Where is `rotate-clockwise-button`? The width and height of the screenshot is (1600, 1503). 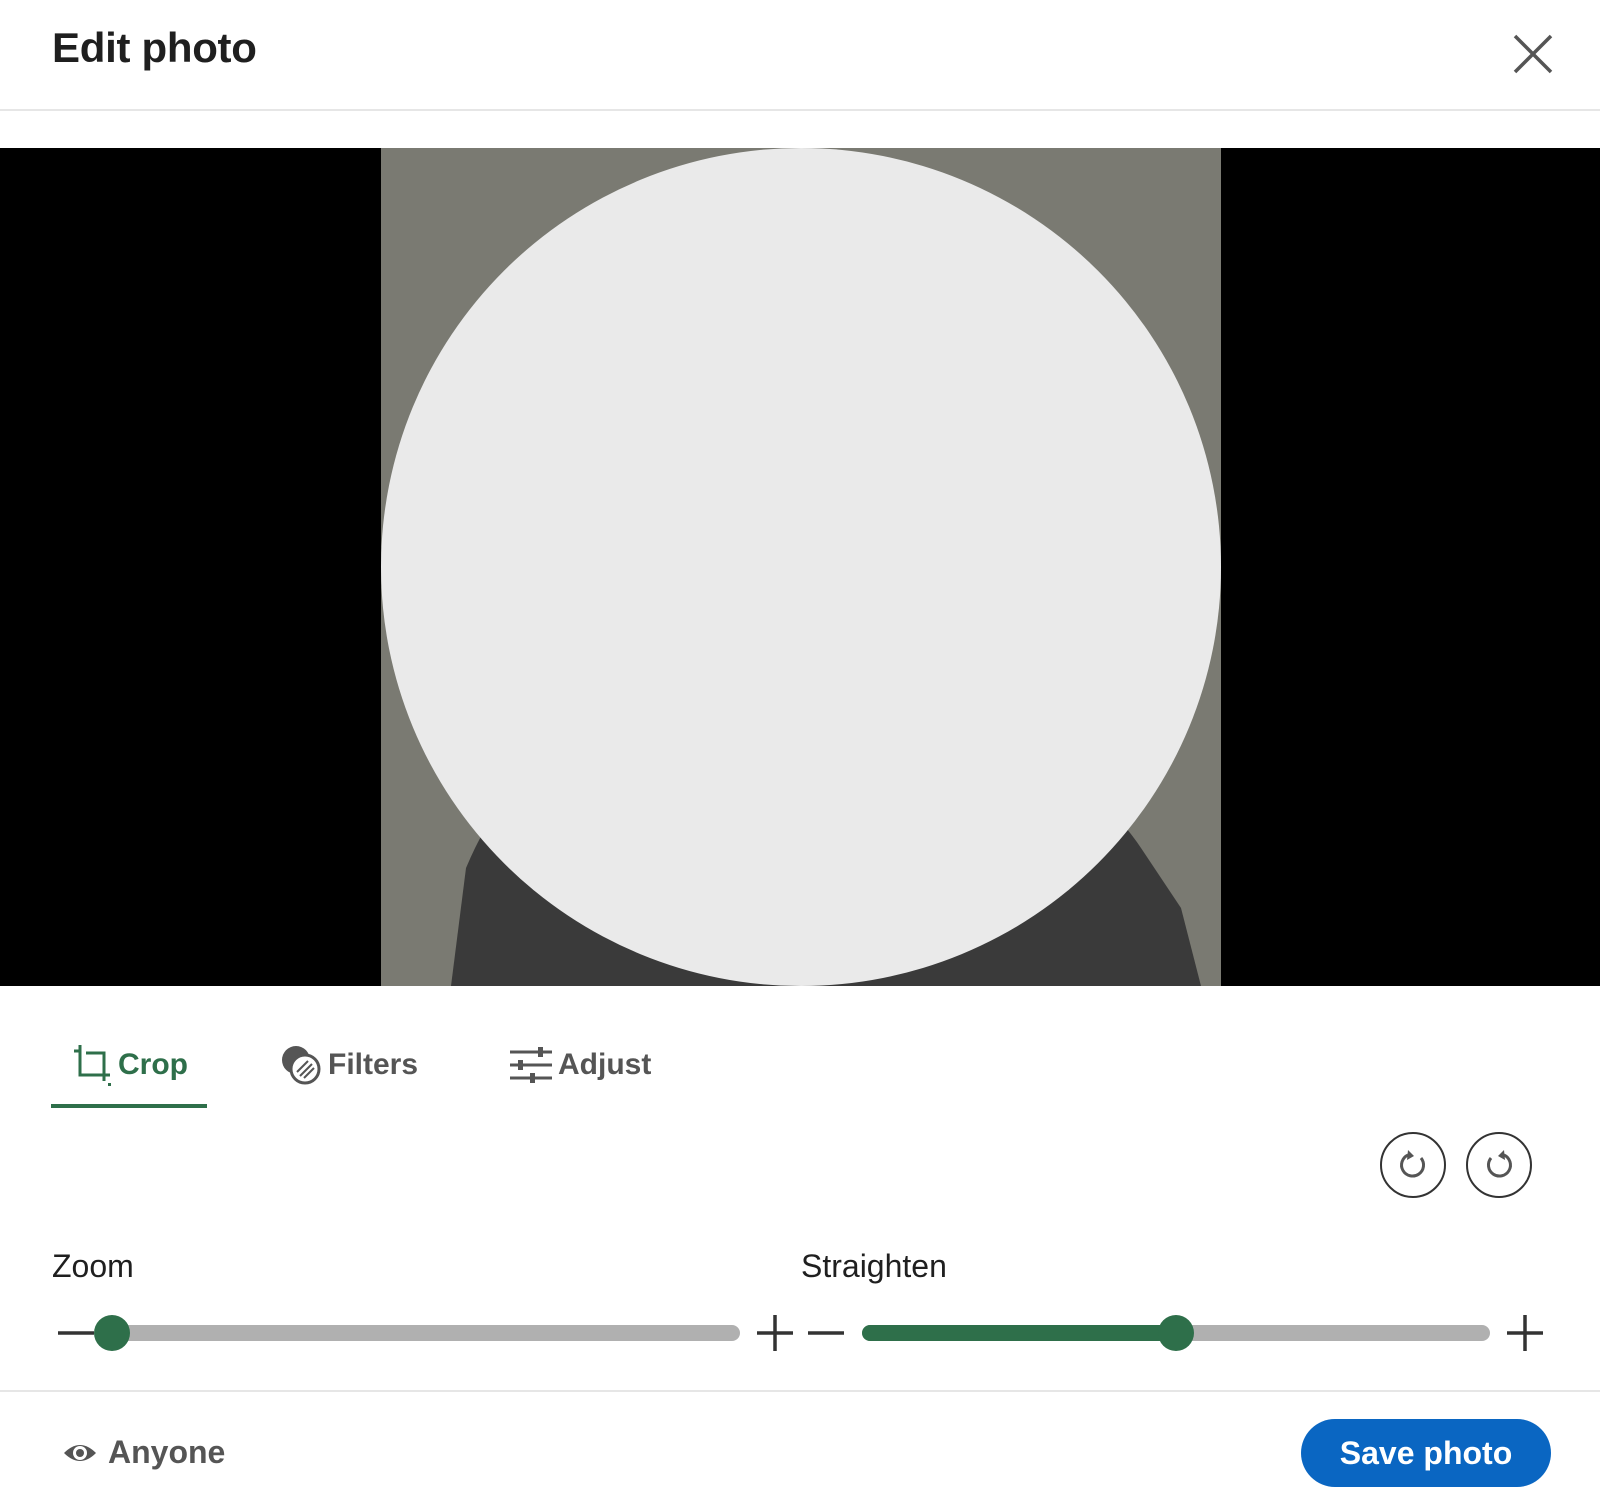 rotate-clockwise-button is located at coordinates (1413, 1165).